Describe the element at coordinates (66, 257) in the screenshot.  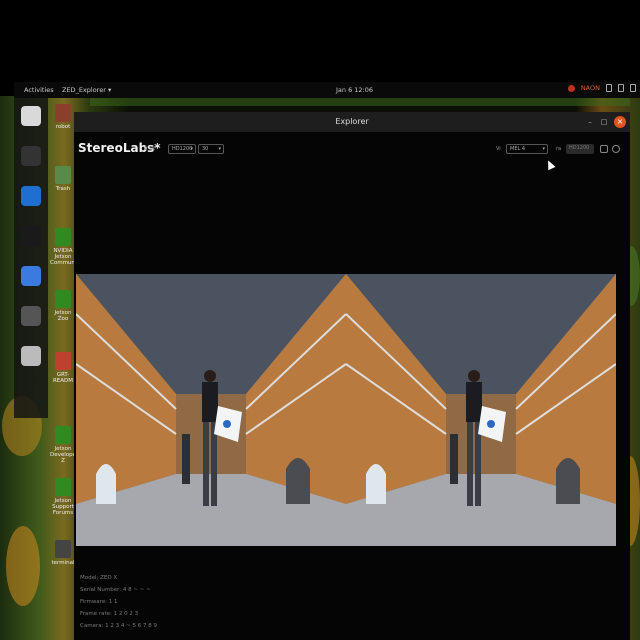
I see `desktop-icon-label: NVIDIA Jetson Community` at that location.